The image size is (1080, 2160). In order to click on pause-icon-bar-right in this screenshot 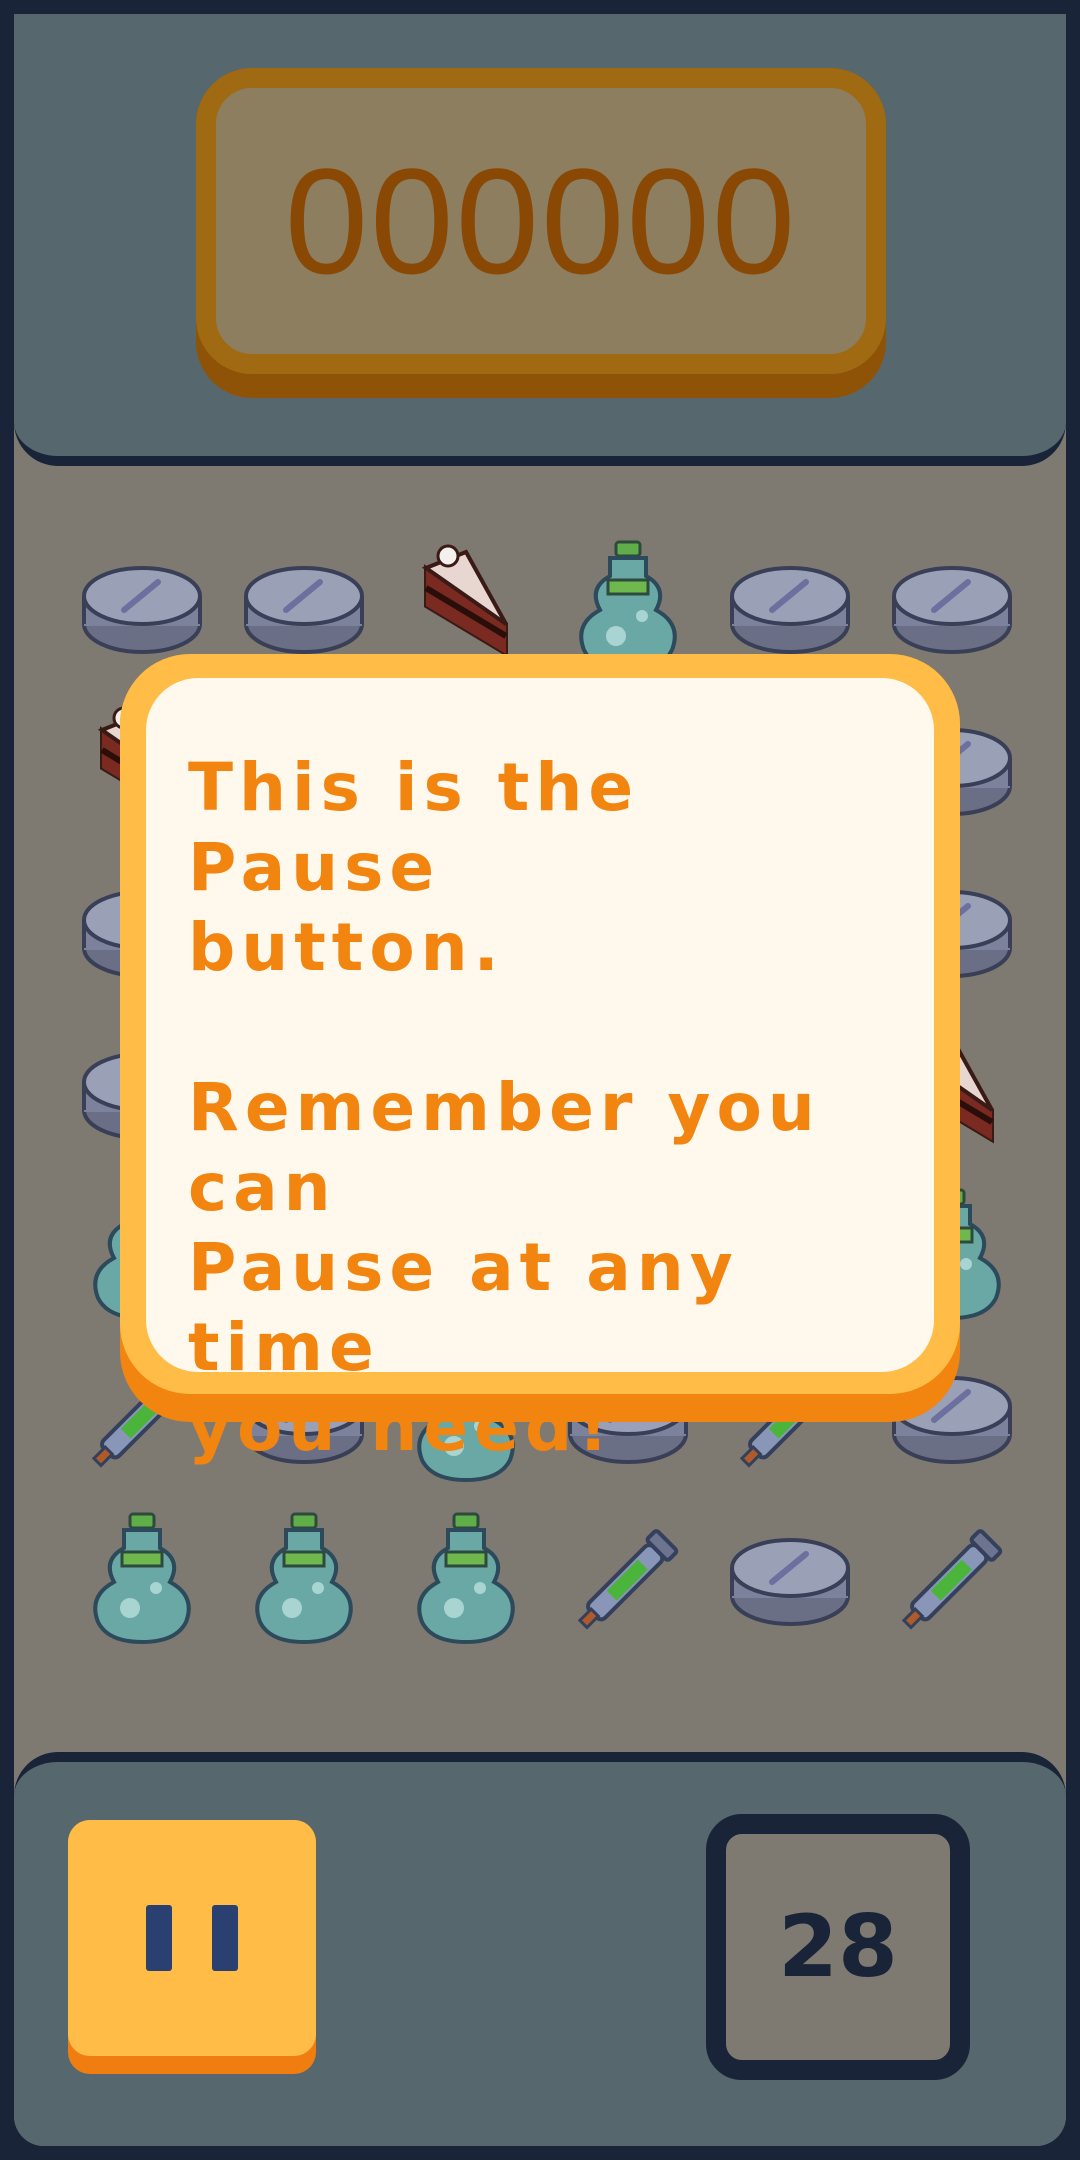, I will do `click(225, 1938)`.